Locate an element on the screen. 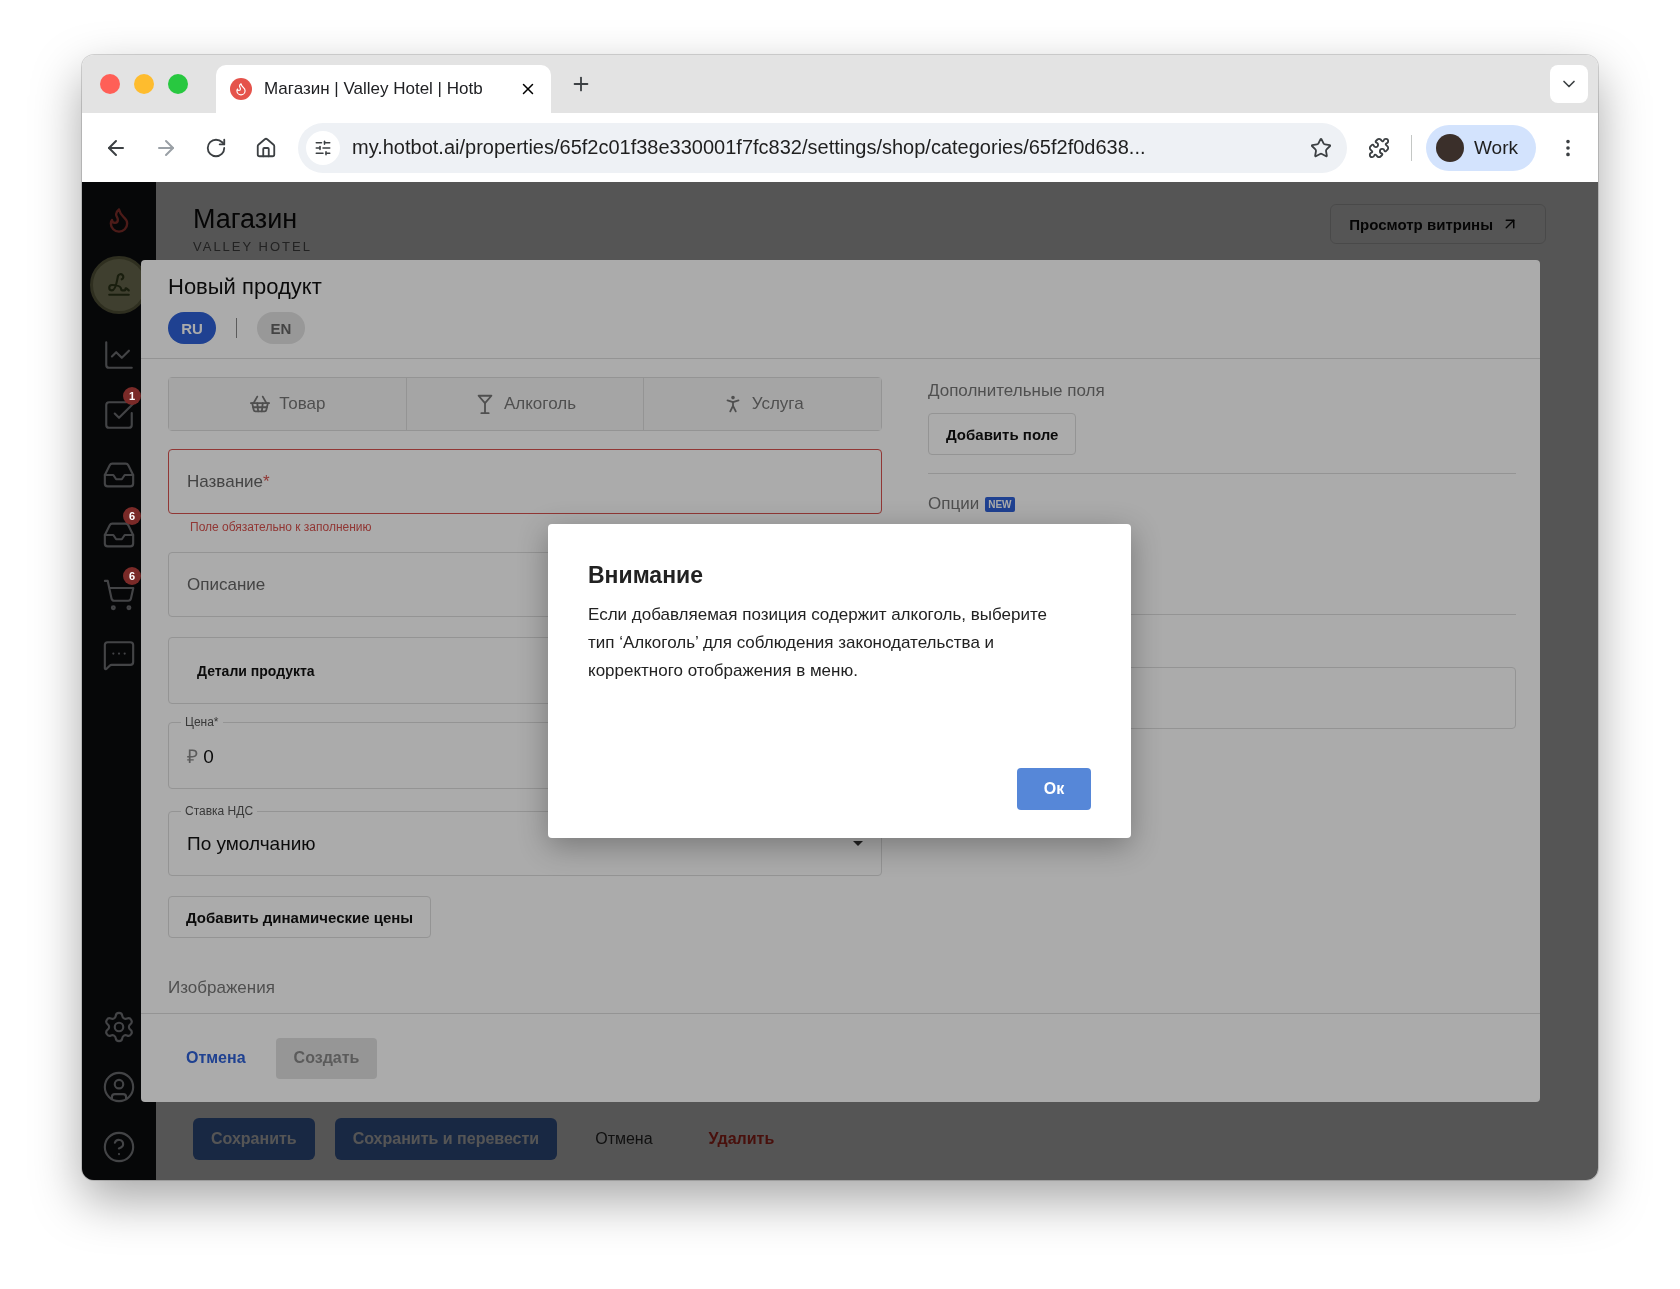  add-field-button: Добавить поле is located at coordinates (1002, 434).